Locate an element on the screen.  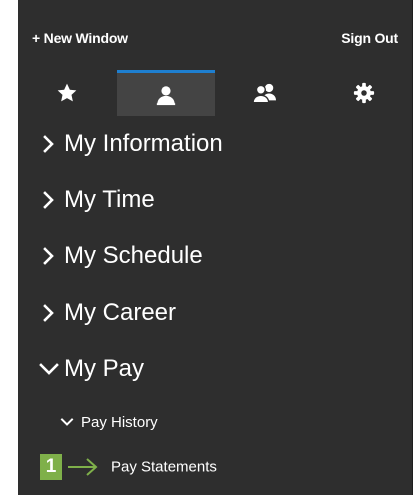
nav-item-label: My Pay is located at coordinates (104, 368).